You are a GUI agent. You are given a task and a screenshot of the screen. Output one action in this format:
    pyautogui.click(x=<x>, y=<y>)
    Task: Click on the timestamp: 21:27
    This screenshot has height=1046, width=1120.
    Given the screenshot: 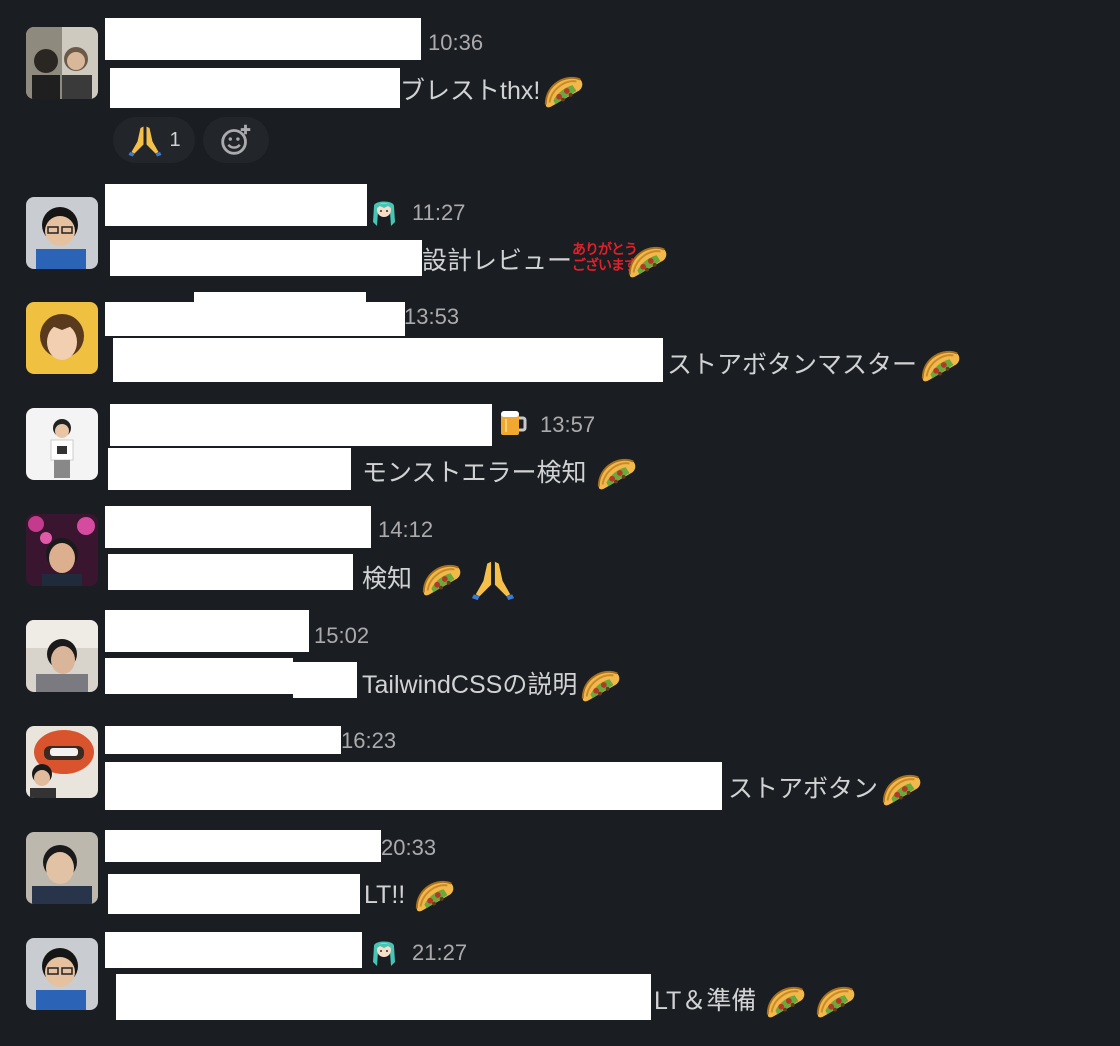 What is the action you would take?
    pyautogui.click(x=439, y=953)
    